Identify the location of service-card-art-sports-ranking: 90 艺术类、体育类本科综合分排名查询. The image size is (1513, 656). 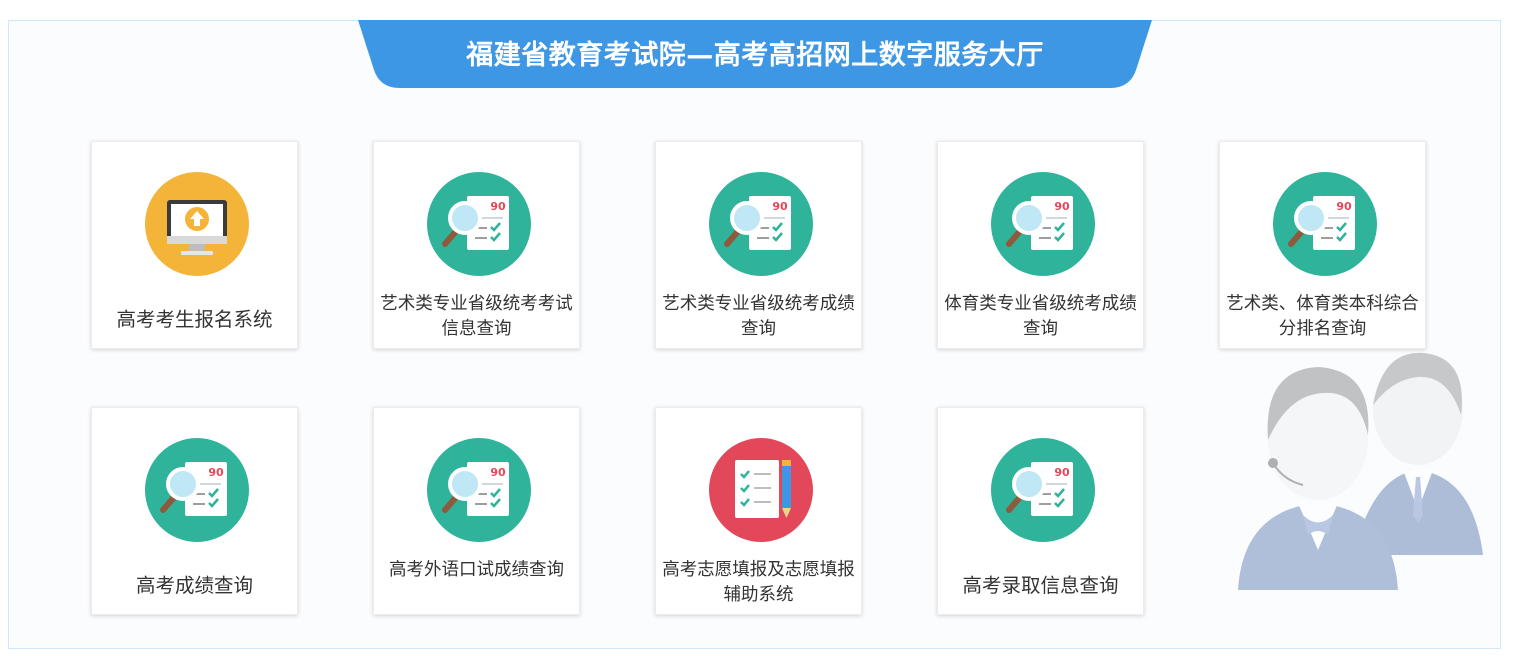
(1322, 245).